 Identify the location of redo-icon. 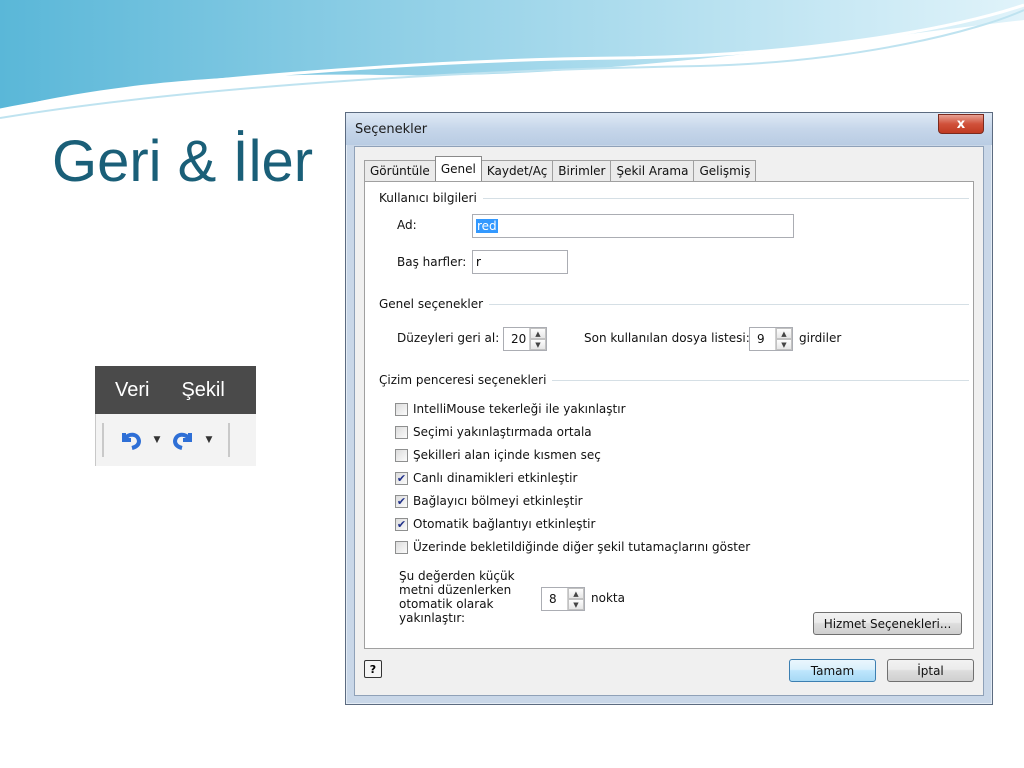
(183, 440).